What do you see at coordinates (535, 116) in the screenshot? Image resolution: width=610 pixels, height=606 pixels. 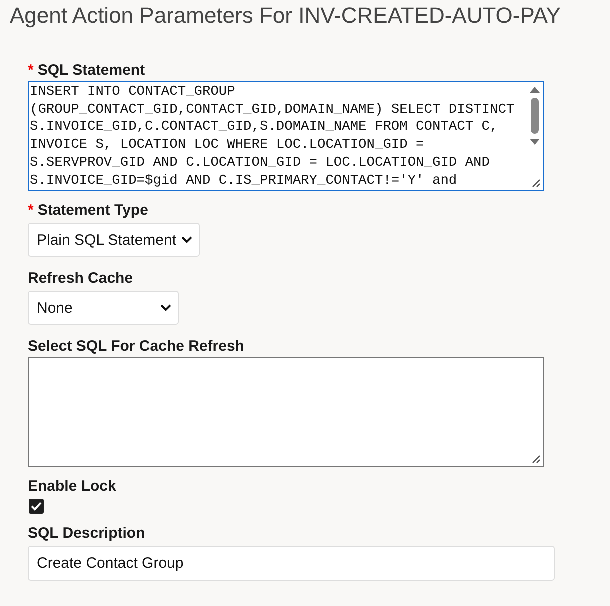 I see `scroll-thumb` at bounding box center [535, 116].